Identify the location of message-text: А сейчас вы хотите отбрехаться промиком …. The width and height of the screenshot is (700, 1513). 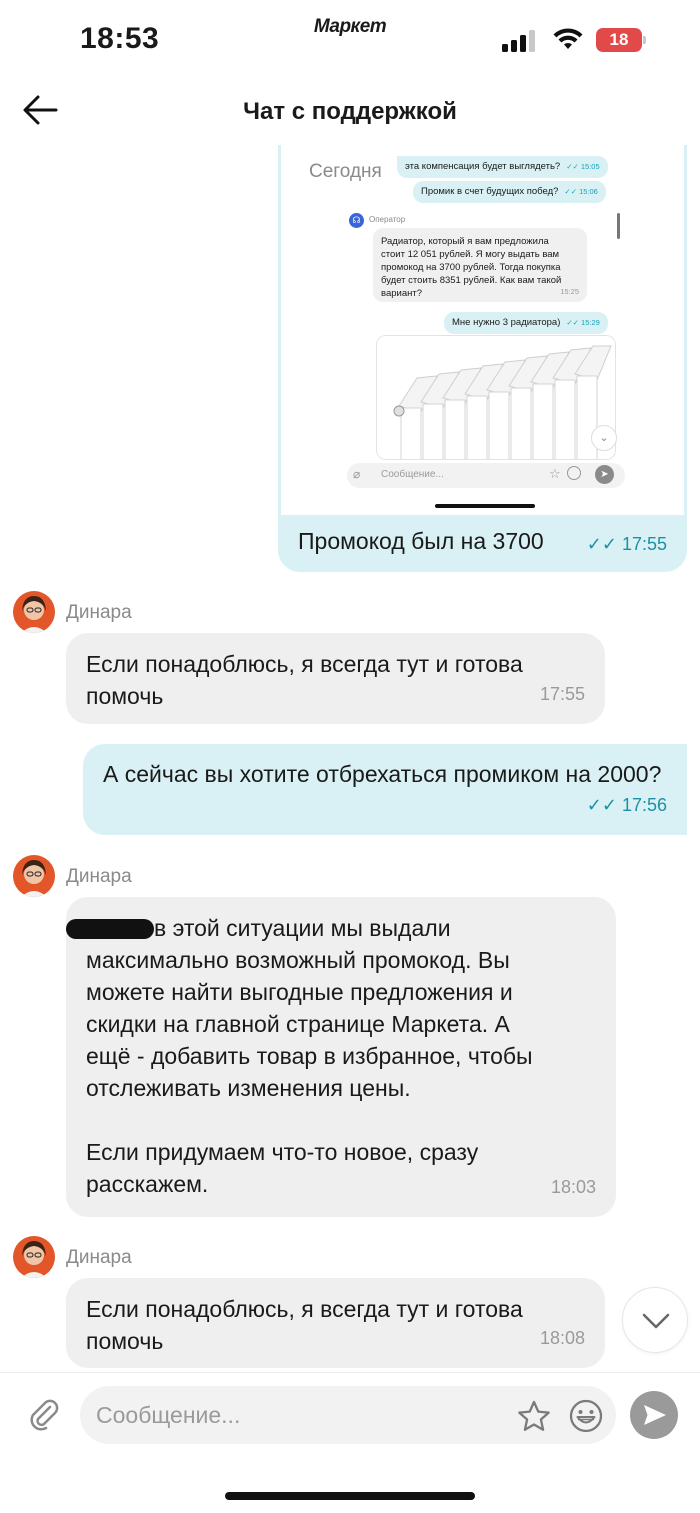
(382, 774).